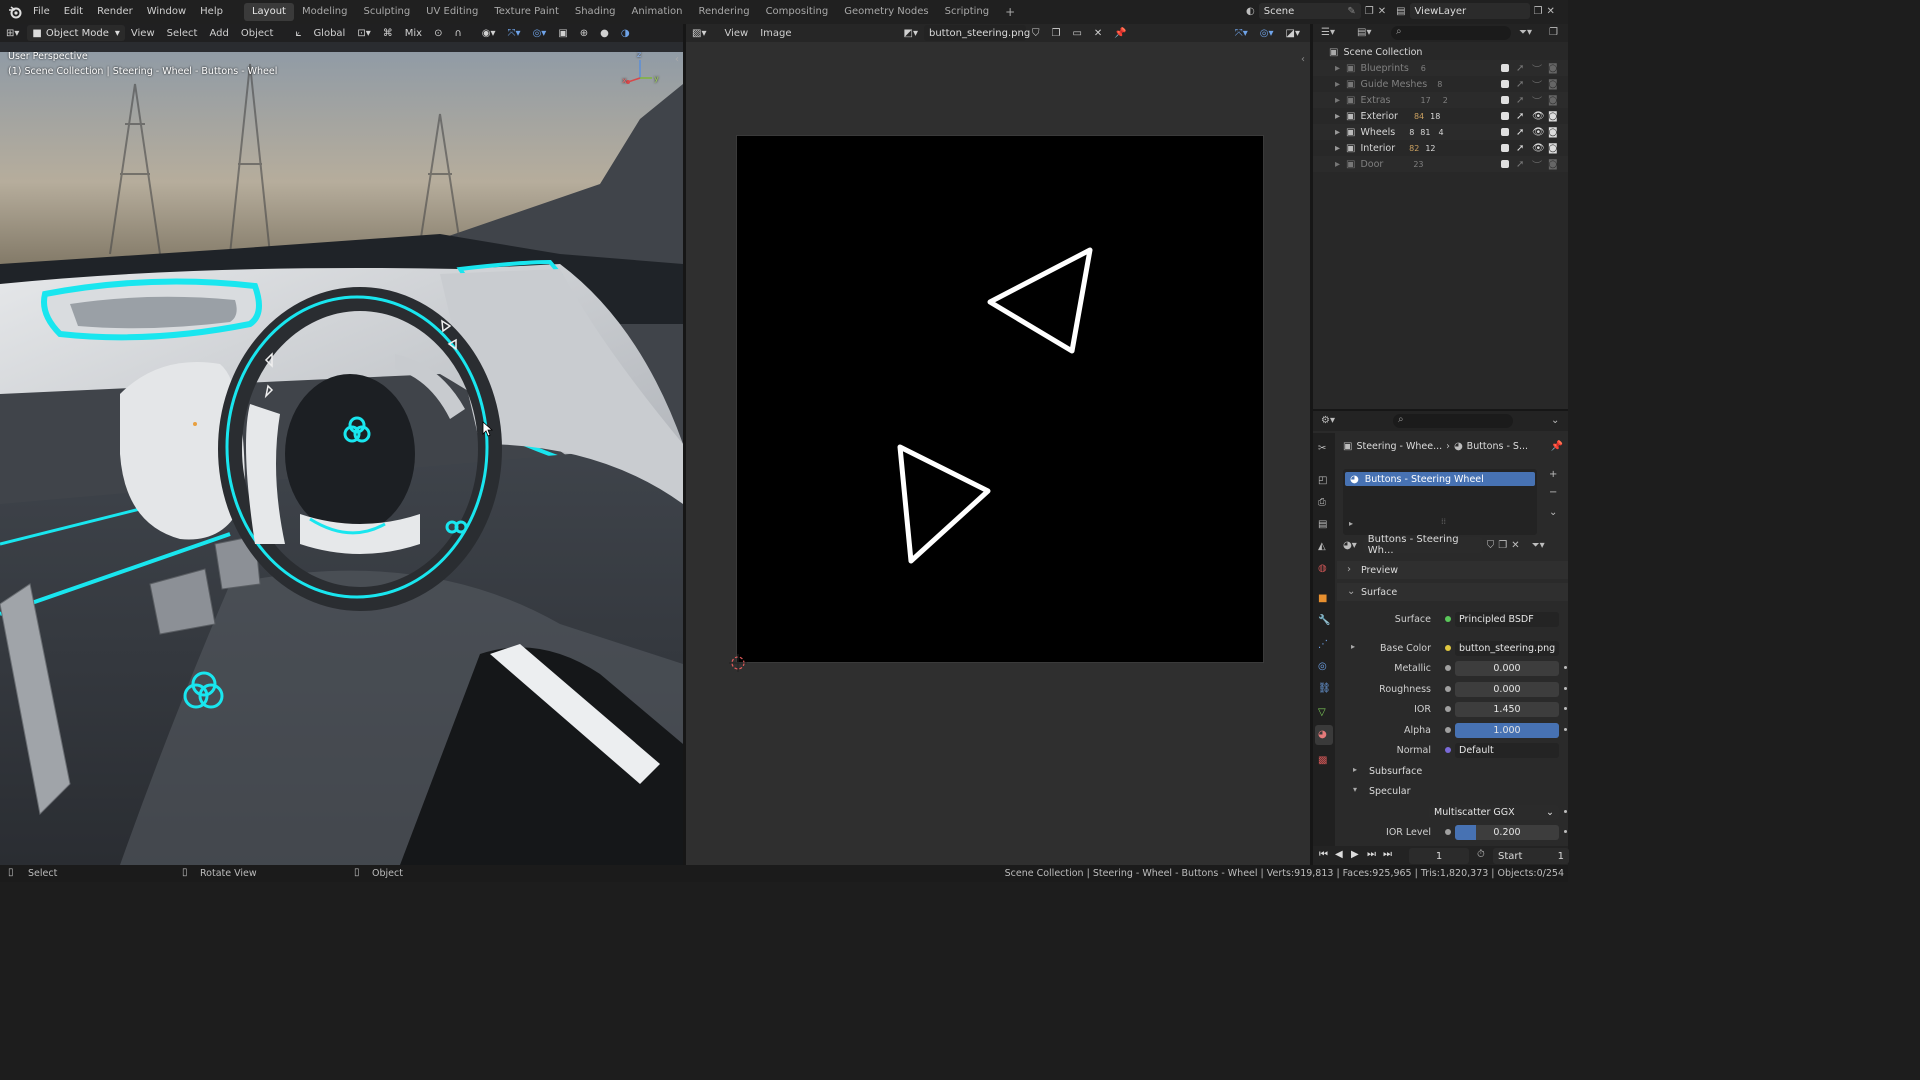 This screenshot has width=1920, height=1080. Describe the element at coordinates (1351, 11) in the screenshot. I see `pin-icon: ✎` at that location.